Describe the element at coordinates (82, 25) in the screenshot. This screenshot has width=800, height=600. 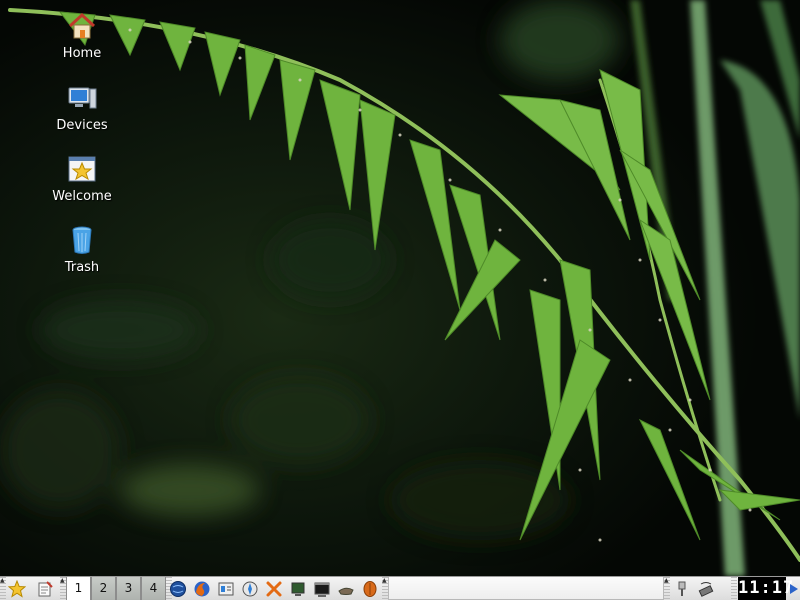
I see `home-folder-icon` at that location.